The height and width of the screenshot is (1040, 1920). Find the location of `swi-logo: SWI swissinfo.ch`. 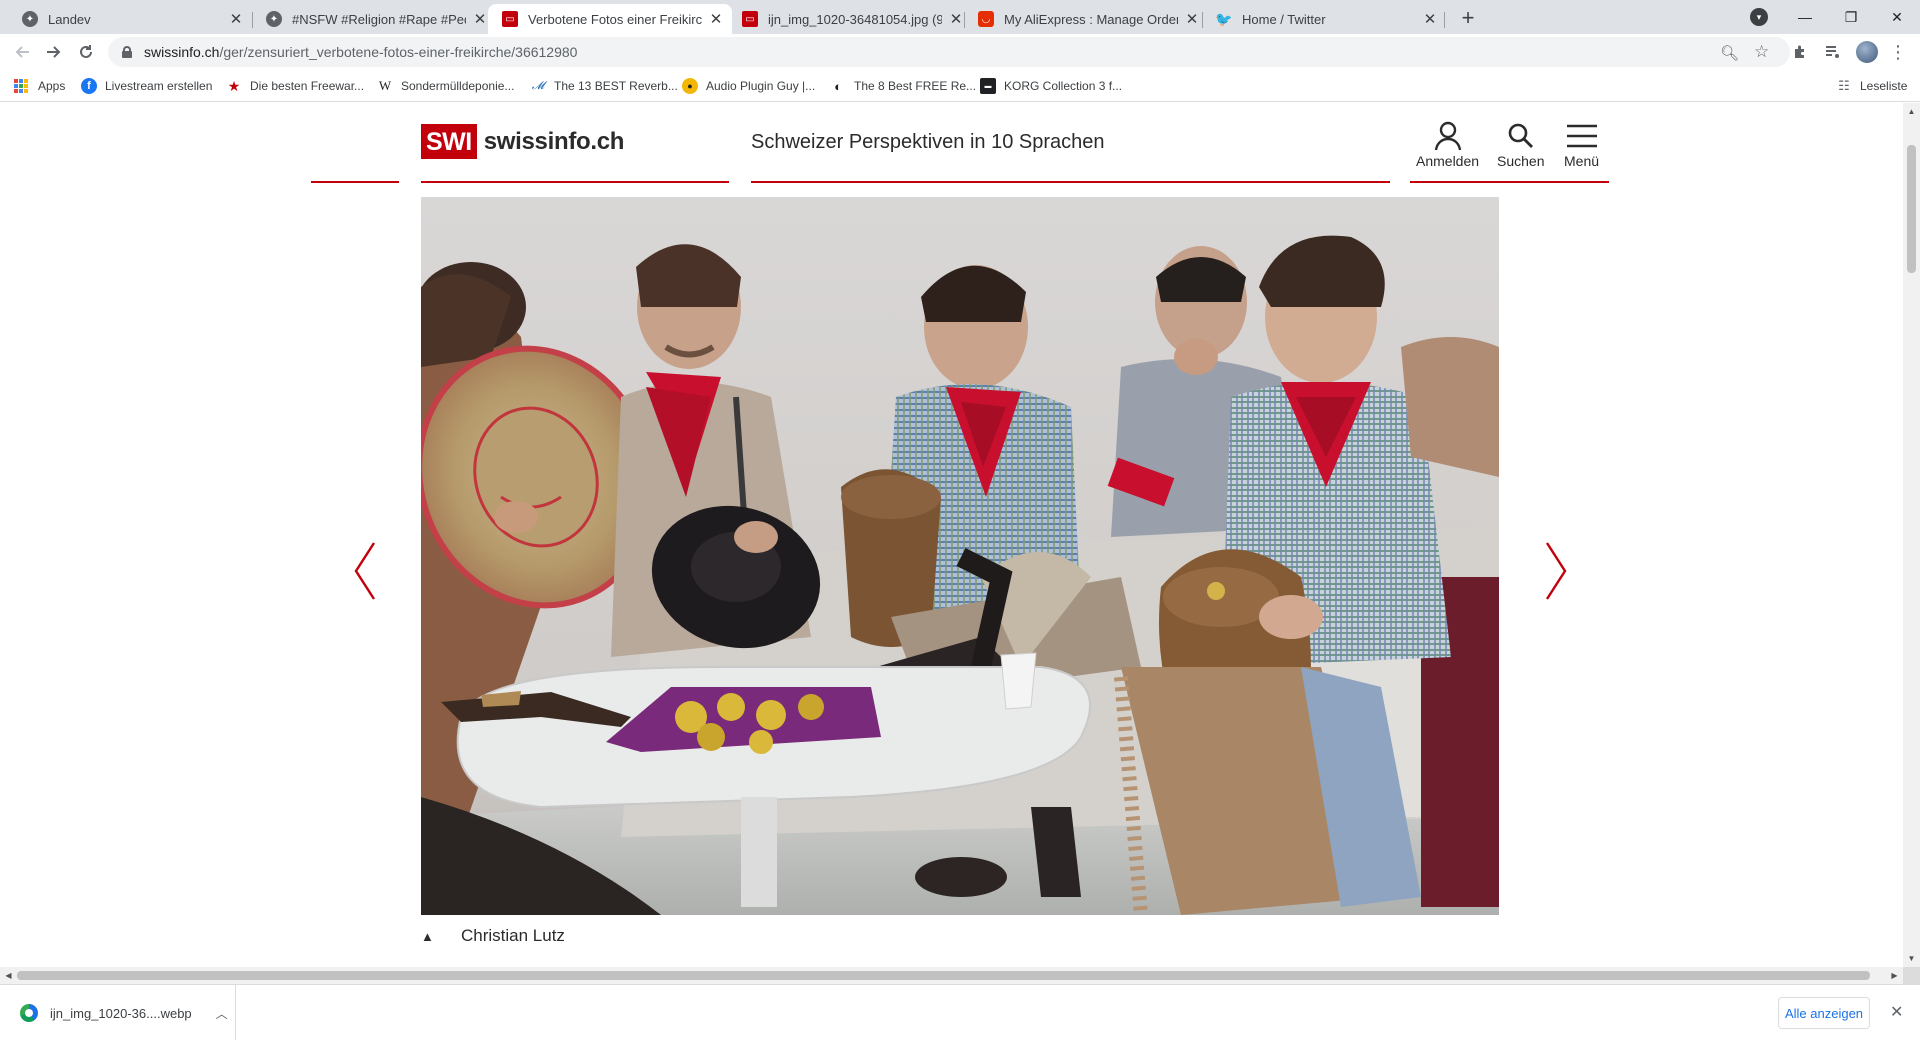

swi-logo: SWI swissinfo.ch is located at coordinates (522, 141).